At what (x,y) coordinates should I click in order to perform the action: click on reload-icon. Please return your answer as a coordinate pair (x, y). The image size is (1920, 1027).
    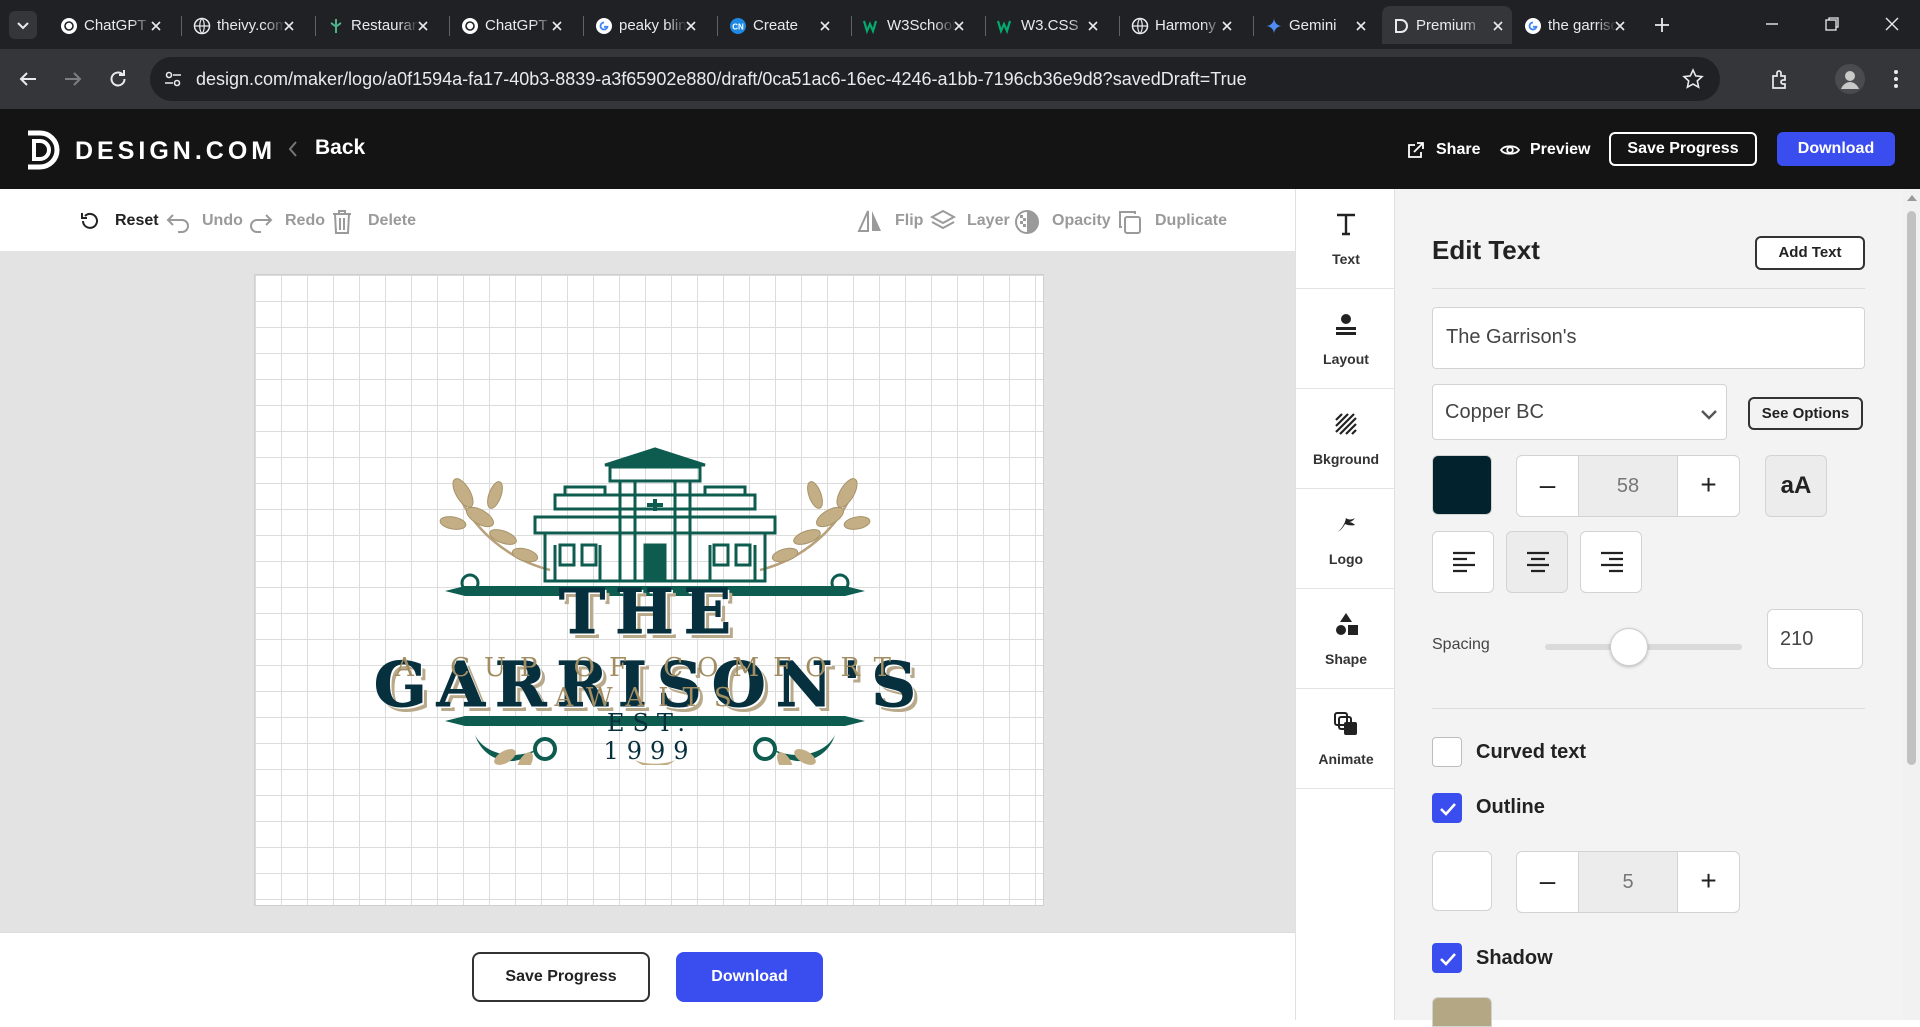
    Looking at the image, I should click on (118, 79).